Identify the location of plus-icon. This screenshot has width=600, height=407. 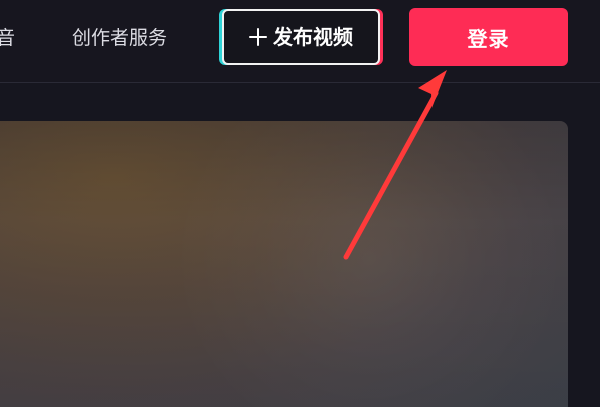
(258, 37).